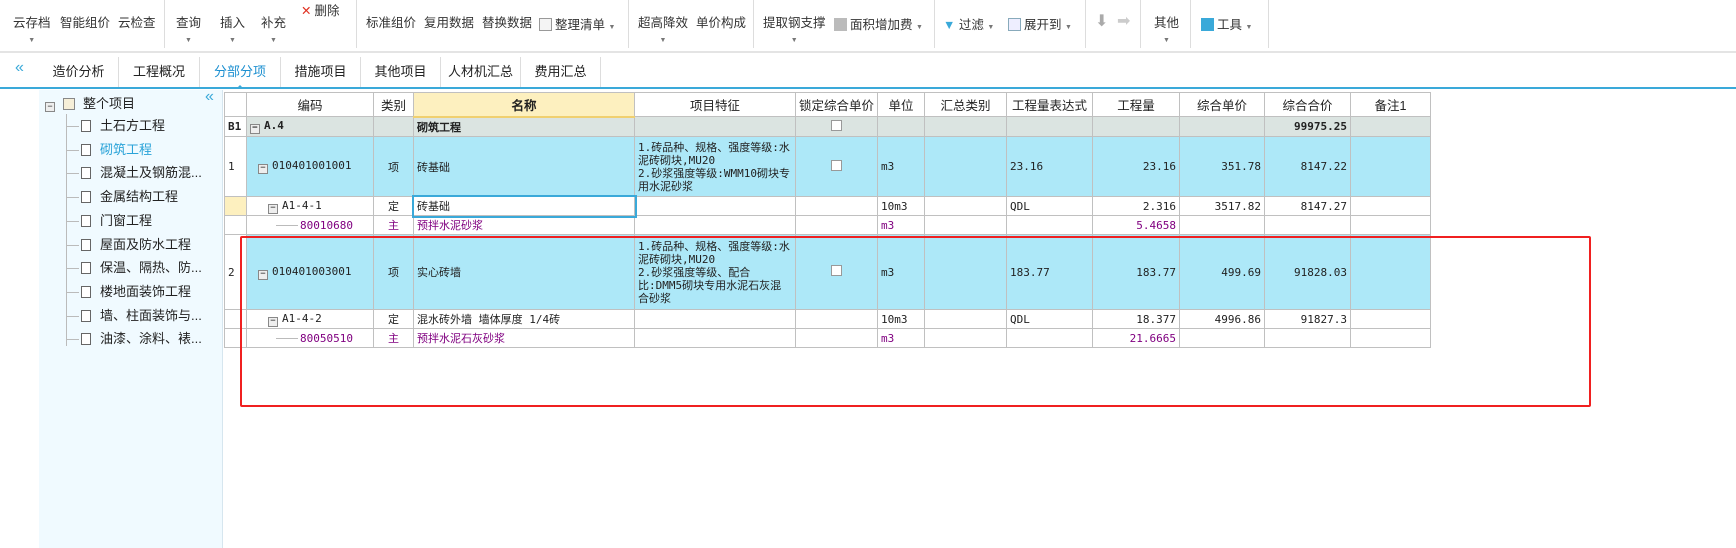 This screenshot has width=1736, height=548. Describe the element at coordinates (393, 225) in the screenshot. I see `type-cell: 主` at that location.